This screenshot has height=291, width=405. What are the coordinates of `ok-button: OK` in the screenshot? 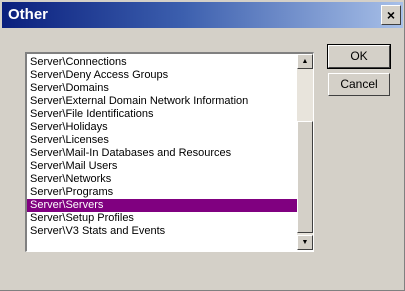 It's located at (359, 56).